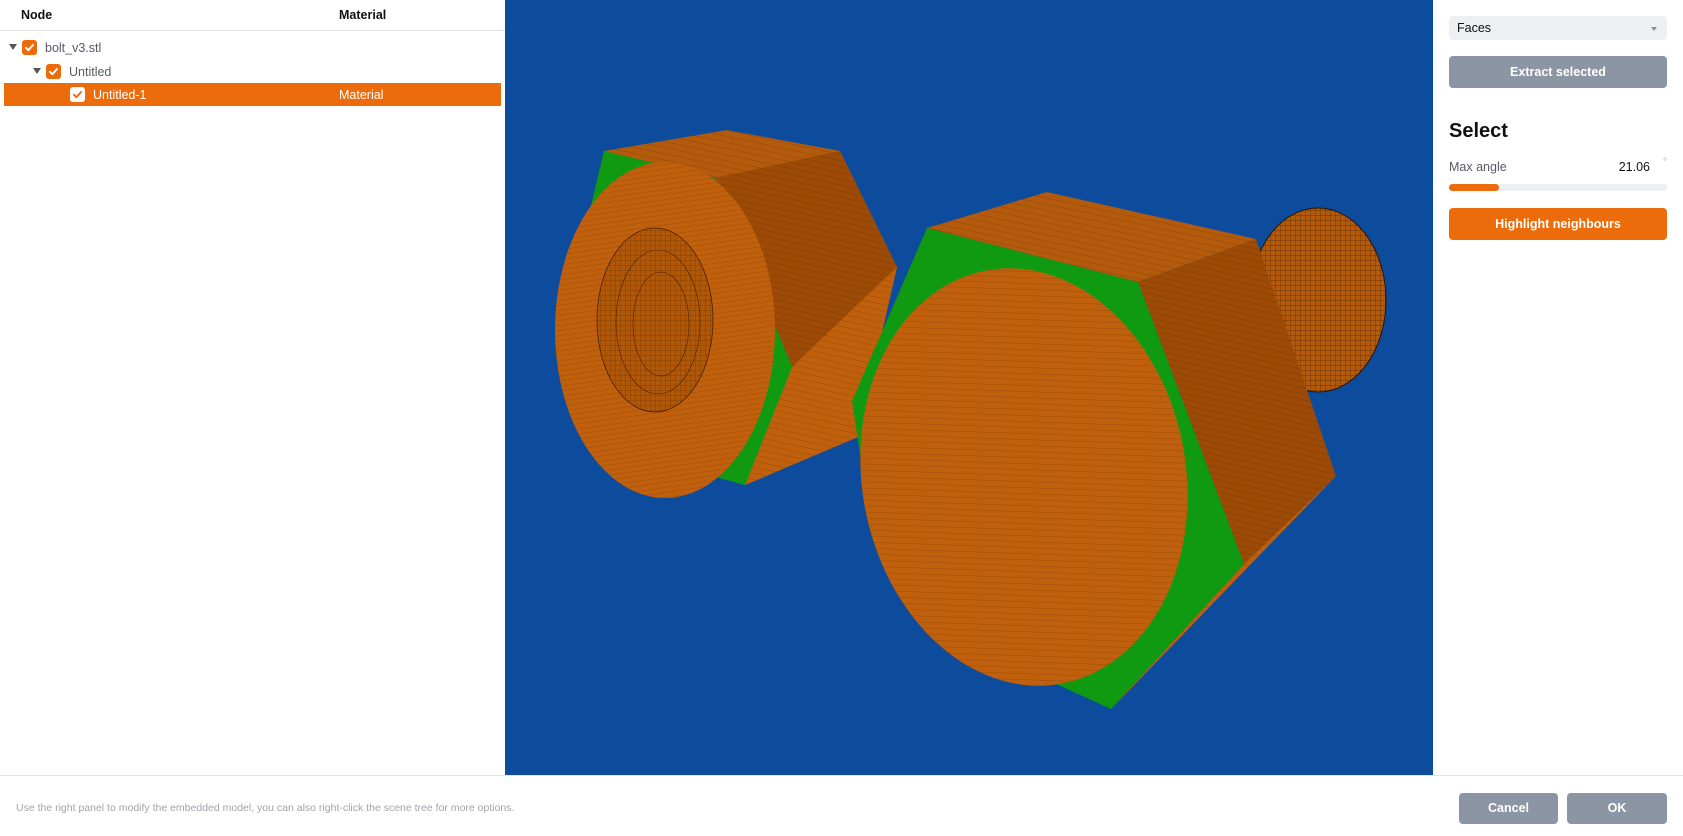 This screenshot has height=836, width=1683. What do you see at coordinates (1558, 28) in the screenshot?
I see `selection-mode-dropdown: Faces` at bounding box center [1558, 28].